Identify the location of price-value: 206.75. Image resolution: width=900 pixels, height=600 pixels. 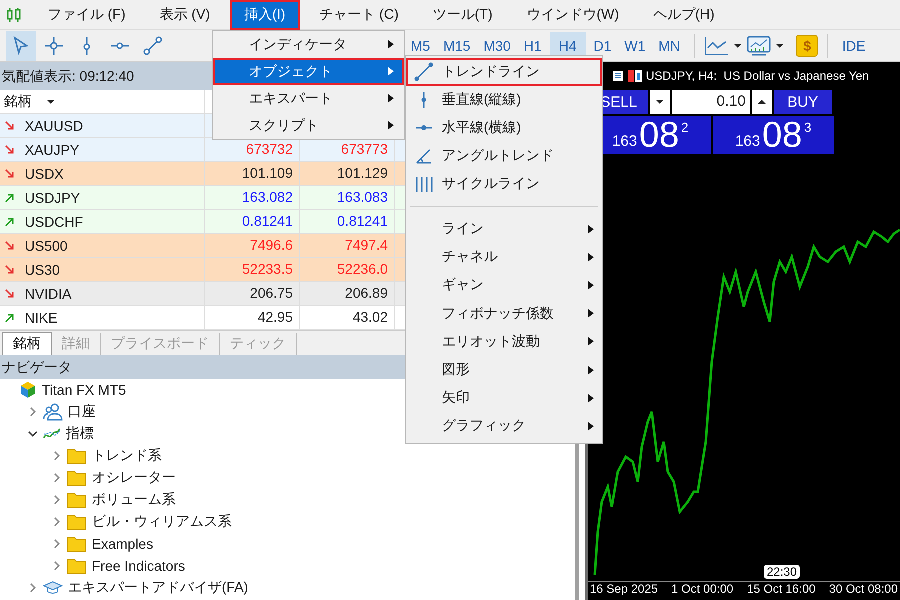
(271, 293).